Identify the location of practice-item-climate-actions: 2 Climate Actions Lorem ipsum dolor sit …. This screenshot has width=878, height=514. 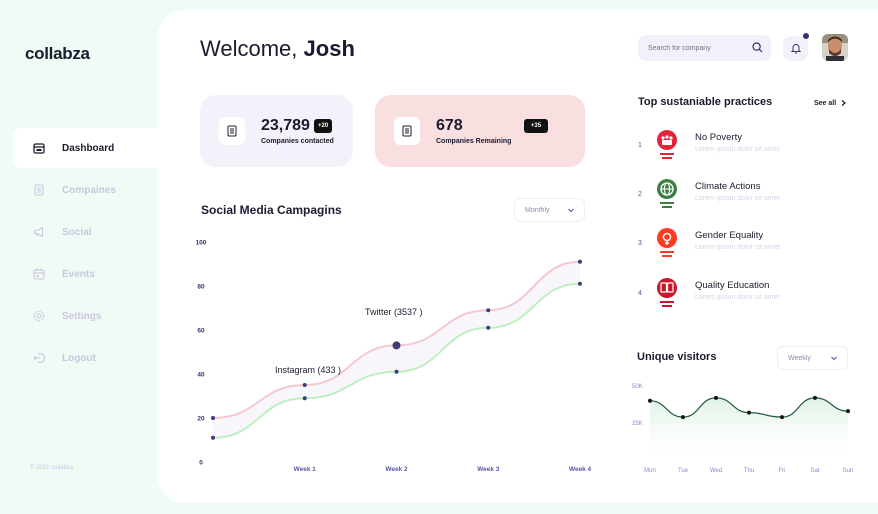
(753, 196).